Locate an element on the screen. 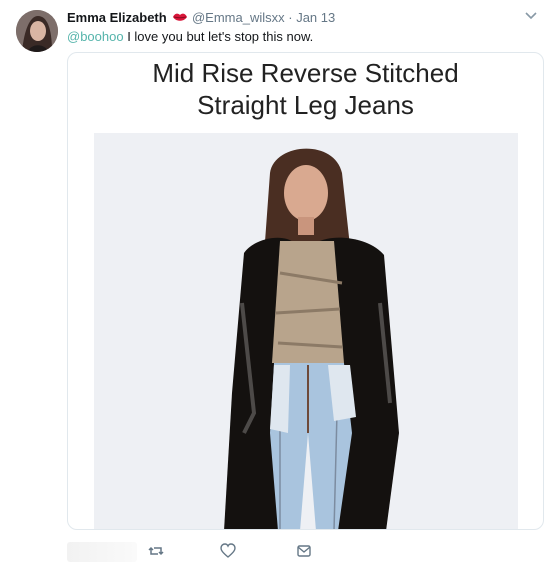  product-title-line-1: Mid Rise Reverse Stitched is located at coordinates (305, 73).